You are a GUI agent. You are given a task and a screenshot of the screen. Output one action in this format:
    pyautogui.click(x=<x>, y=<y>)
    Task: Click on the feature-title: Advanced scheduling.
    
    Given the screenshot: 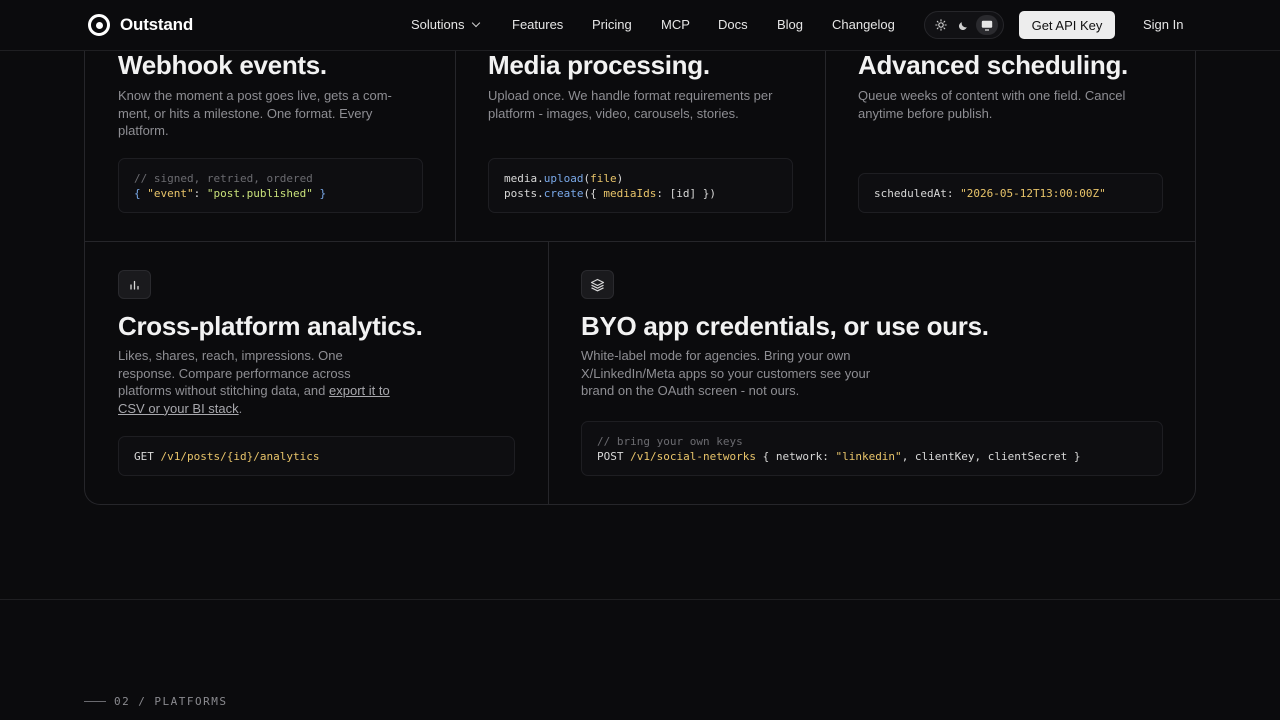 What is the action you would take?
    pyautogui.click(x=993, y=65)
    